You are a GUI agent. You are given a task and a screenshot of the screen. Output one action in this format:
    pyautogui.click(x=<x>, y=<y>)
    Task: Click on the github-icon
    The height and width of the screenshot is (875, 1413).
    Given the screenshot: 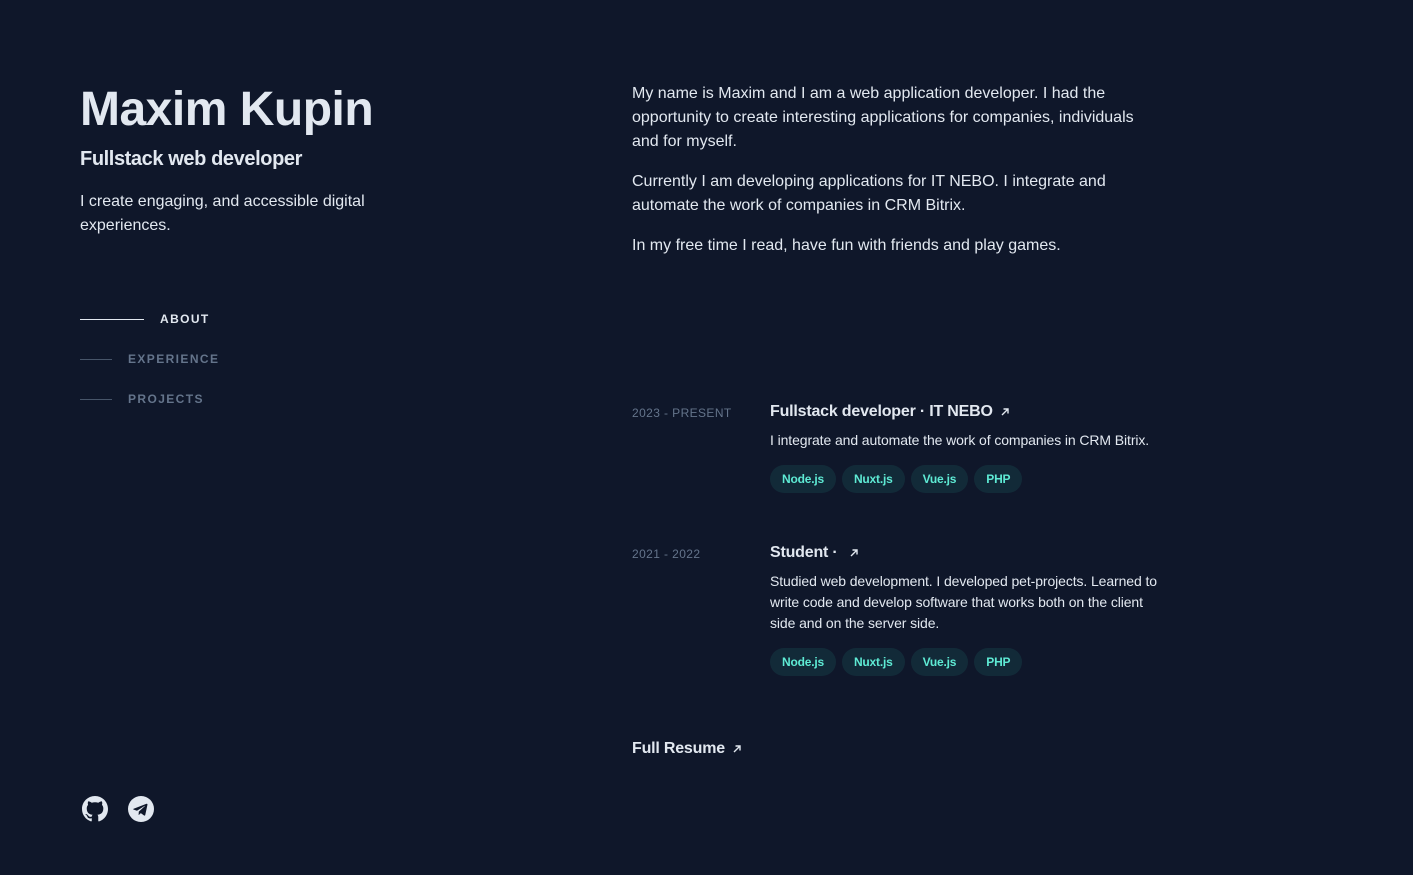 What is the action you would take?
    pyautogui.click(x=95, y=809)
    